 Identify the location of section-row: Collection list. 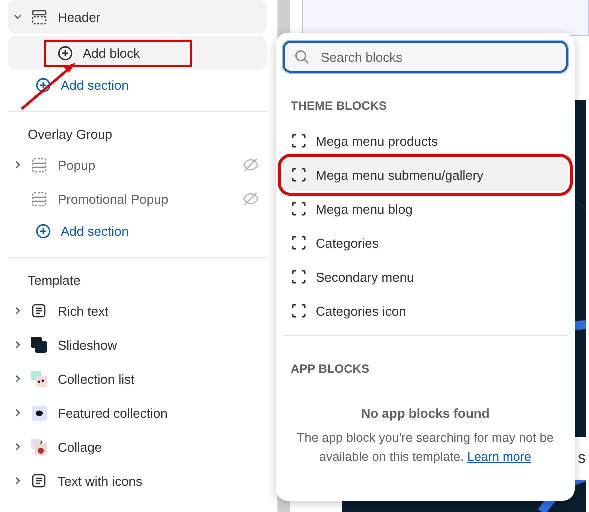
(137, 379).